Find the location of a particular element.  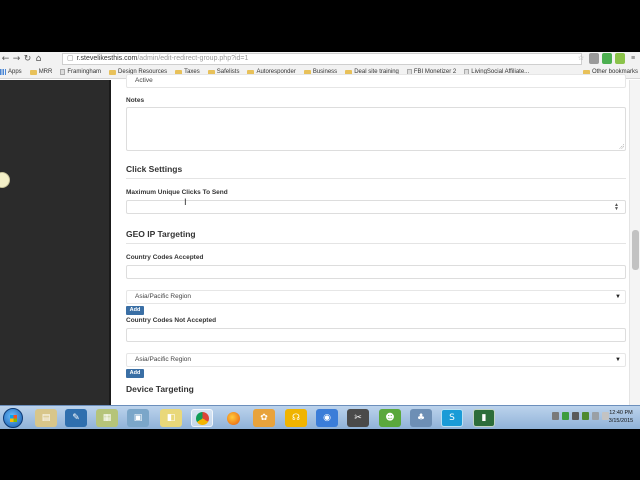

window-app-icon: ▣ is located at coordinates (138, 418).